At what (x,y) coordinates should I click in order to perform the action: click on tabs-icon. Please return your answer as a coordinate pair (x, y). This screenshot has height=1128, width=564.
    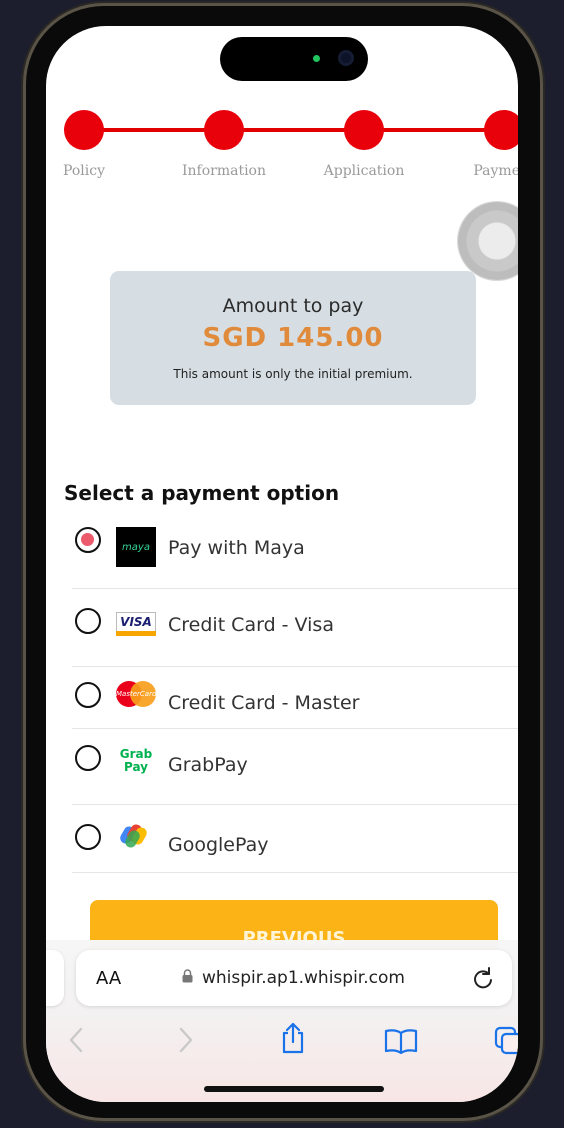
    Looking at the image, I should click on (506, 1041).